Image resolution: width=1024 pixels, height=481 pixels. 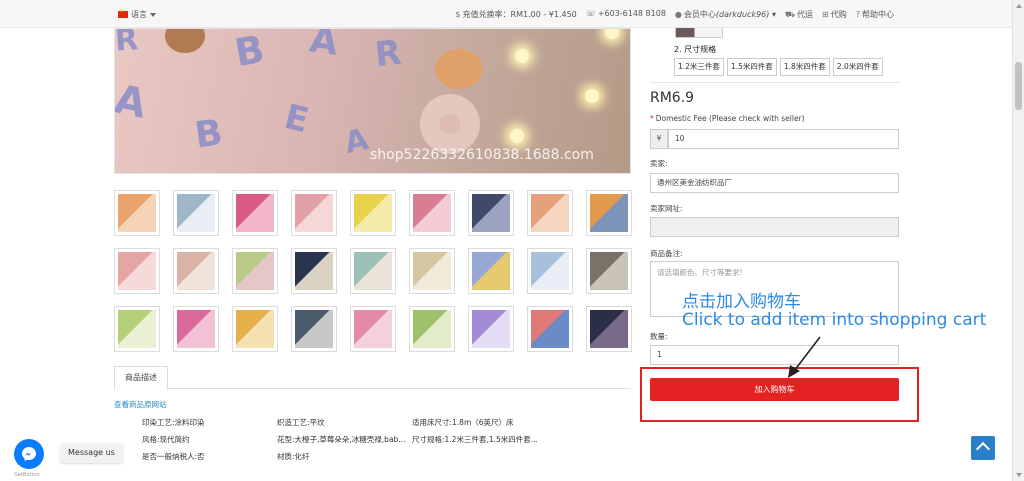 I want to click on back-to-top-button, so click(x=983, y=448).